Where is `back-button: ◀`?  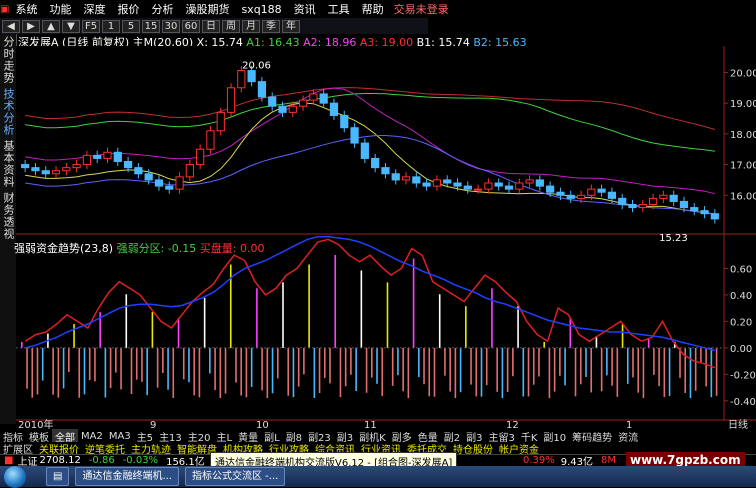 back-button: ◀ is located at coordinates (11, 26).